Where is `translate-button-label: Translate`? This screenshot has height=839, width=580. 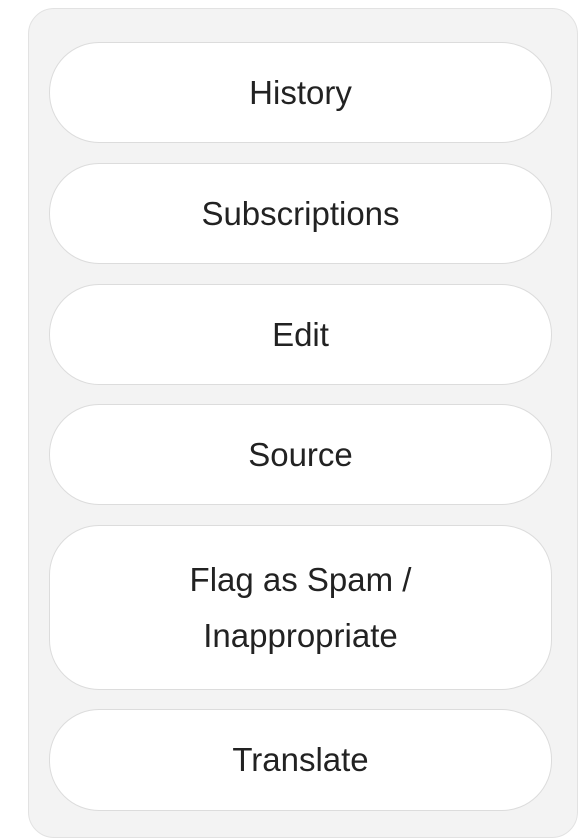 translate-button-label: Translate is located at coordinates (300, 759).